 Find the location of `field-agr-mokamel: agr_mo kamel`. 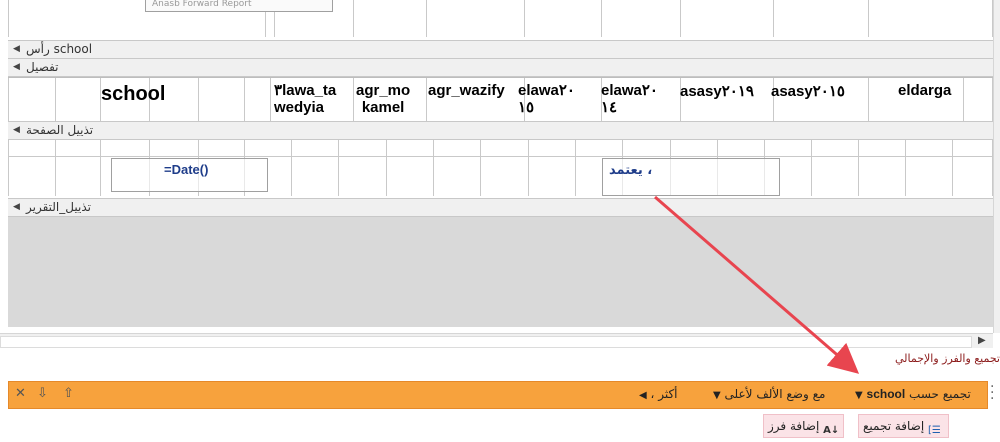

field-agr-mokamel: agr_mo kamel is located at coordinates (383, 99).